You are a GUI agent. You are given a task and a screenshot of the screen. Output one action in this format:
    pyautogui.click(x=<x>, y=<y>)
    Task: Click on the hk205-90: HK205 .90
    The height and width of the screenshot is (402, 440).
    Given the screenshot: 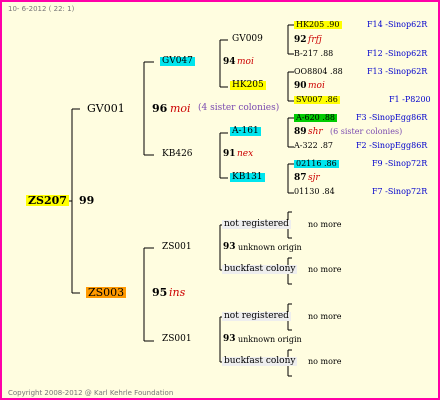 What is the action you would take?
    pyautogui.click(x=318, y=25)
    